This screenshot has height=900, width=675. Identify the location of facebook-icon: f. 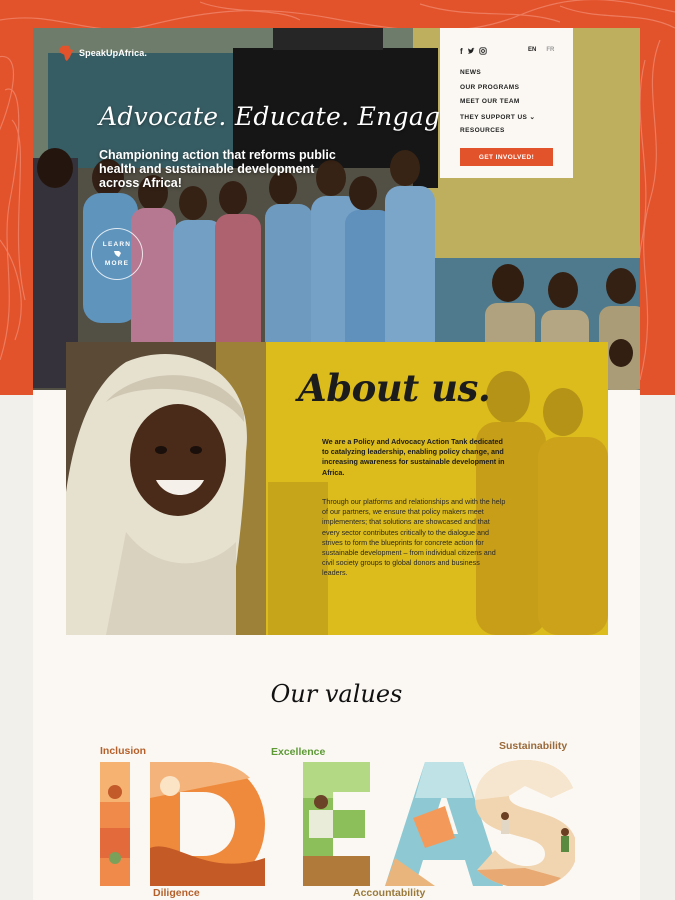
(461, 51).